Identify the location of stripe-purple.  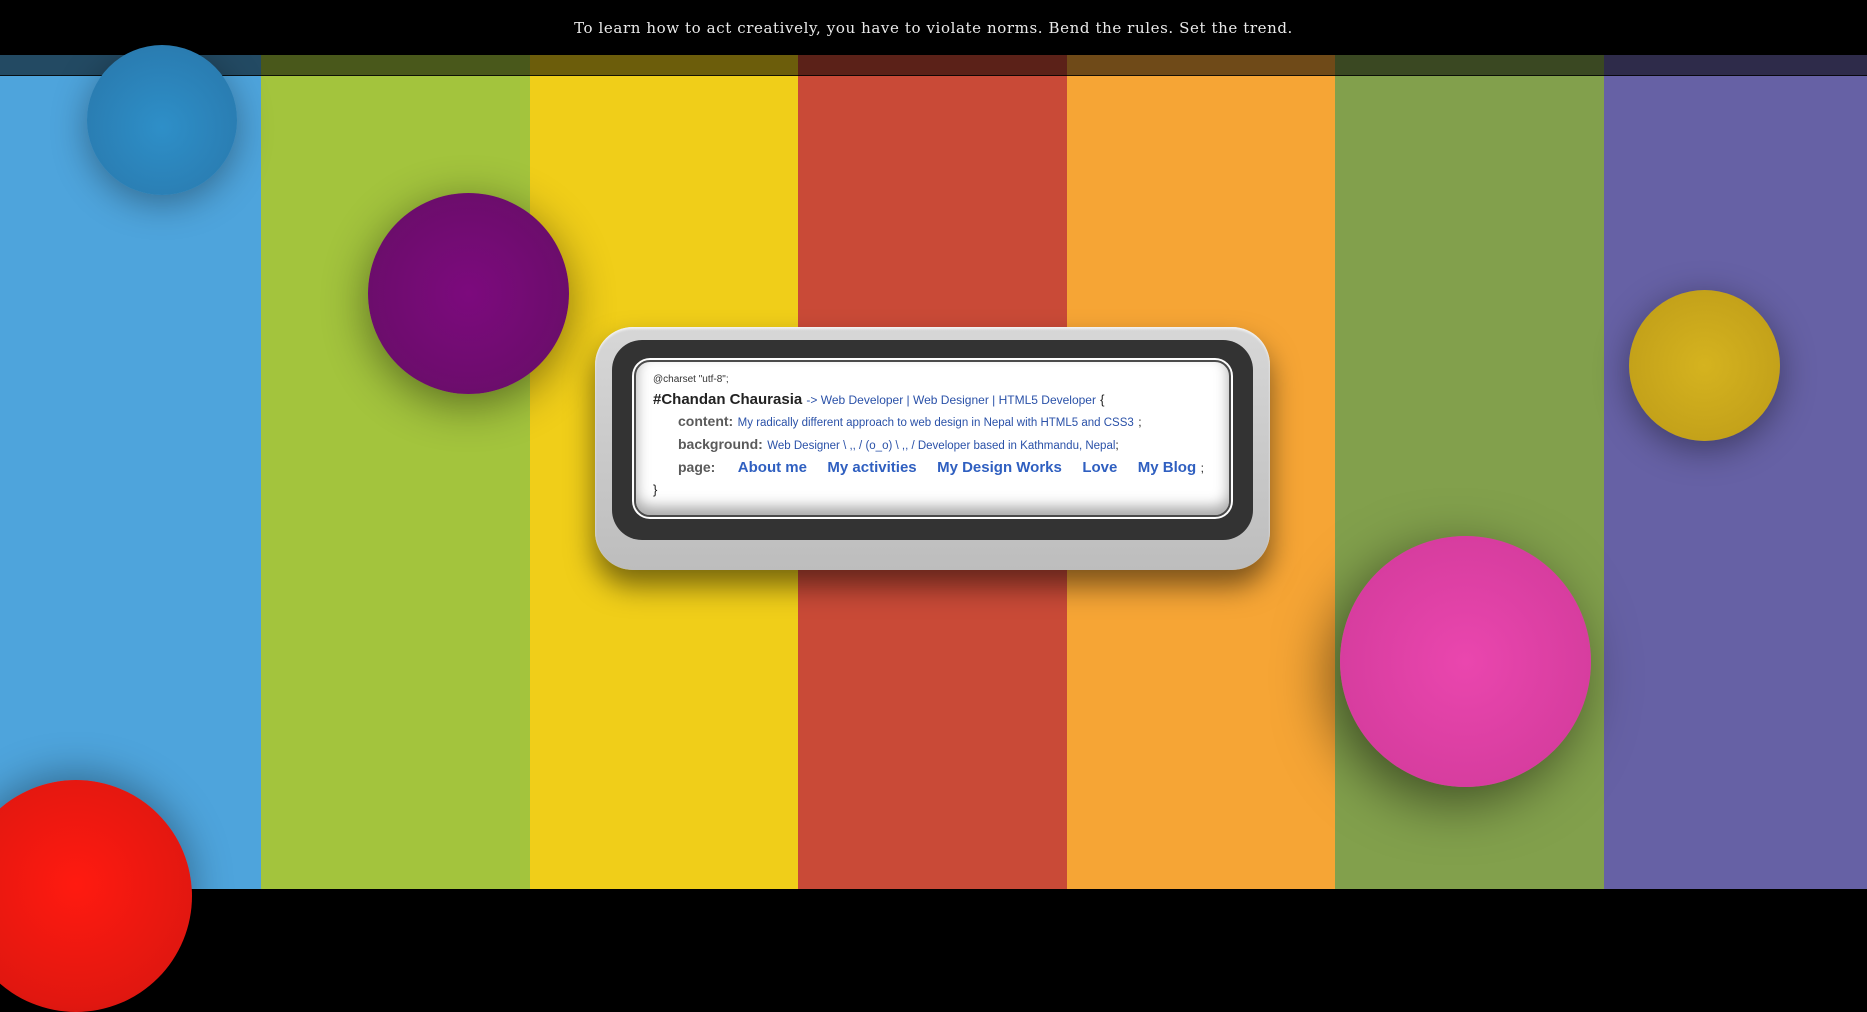
(1735, 472).